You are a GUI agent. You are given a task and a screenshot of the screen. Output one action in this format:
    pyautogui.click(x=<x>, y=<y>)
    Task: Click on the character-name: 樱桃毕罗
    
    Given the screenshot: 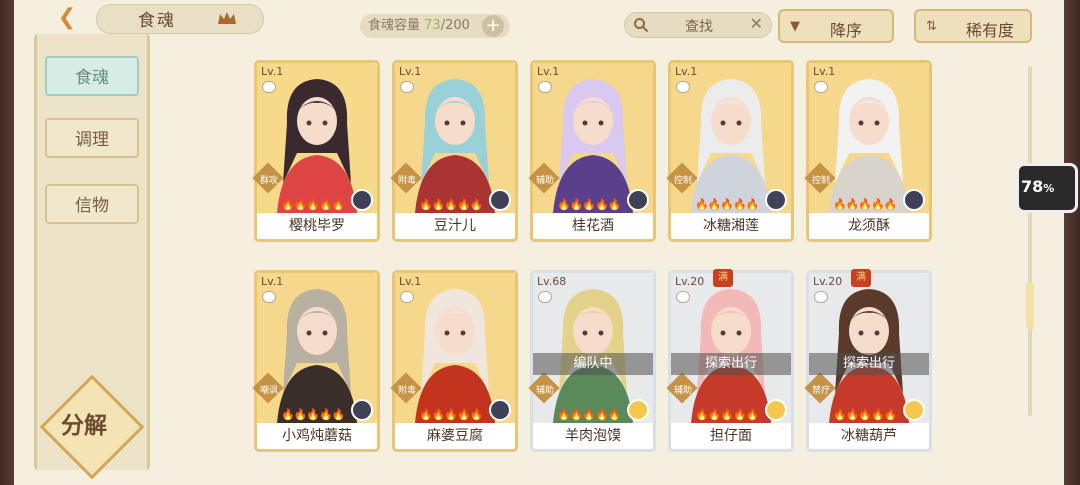 What is the action you would take?
    pyautogui.click(x=317, y=226)
    